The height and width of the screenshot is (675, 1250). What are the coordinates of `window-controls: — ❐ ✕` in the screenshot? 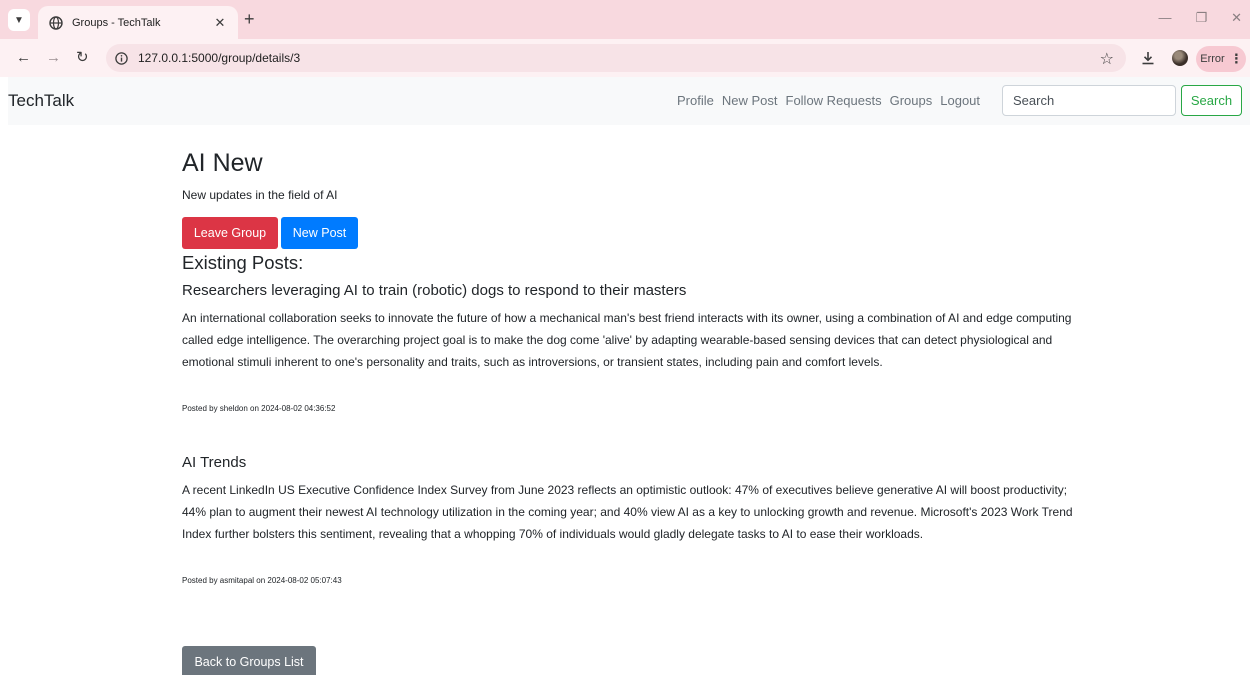 It's located at (1200, 18).